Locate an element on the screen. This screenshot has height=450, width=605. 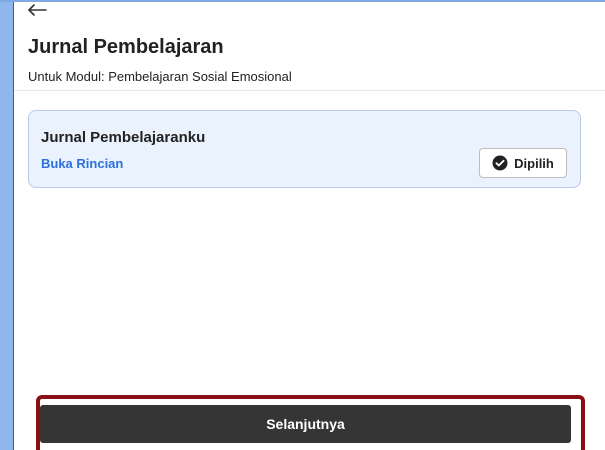
selected-label: Dipilih is located at coordinates (534, 163).